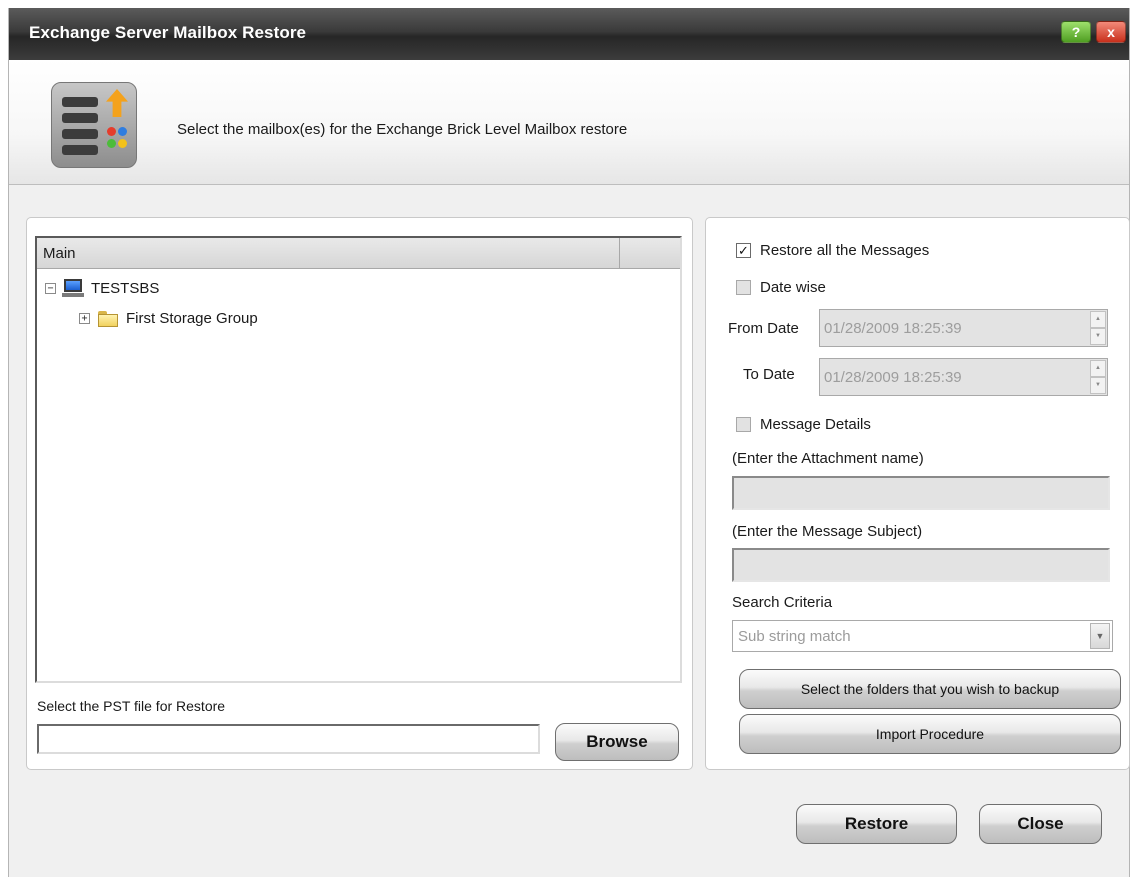  What do you see at coordinates (930, 734) in the screenshot?
I see `import-procedure-button: Import Procedure` at bounding box center [930, 734].